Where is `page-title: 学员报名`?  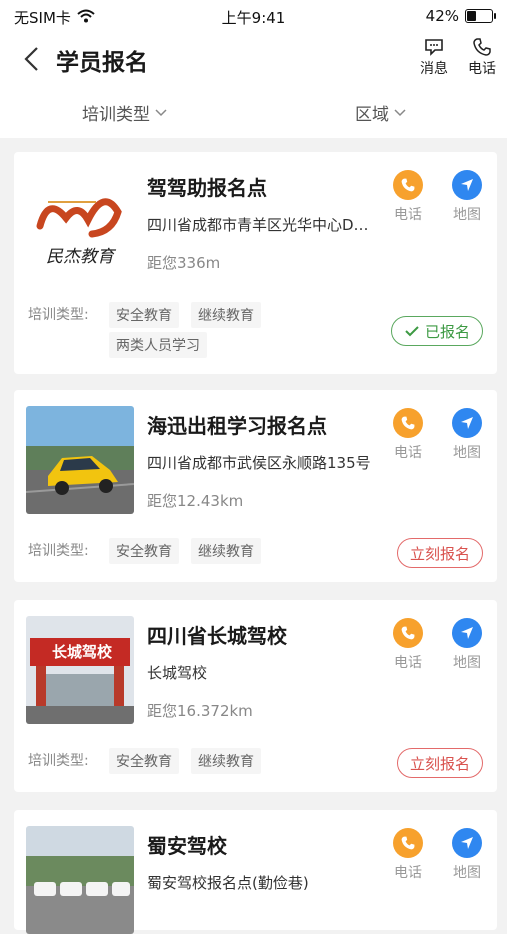 page-title: 学员报名 is located at coordinates (102, 63).